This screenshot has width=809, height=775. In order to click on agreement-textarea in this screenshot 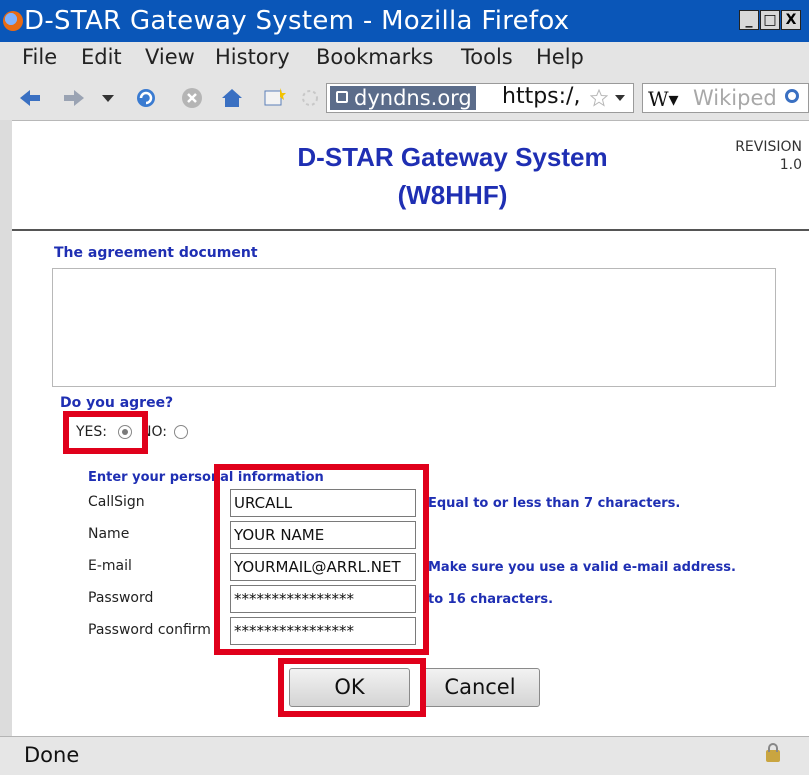, I will do `click(414, 327)`.